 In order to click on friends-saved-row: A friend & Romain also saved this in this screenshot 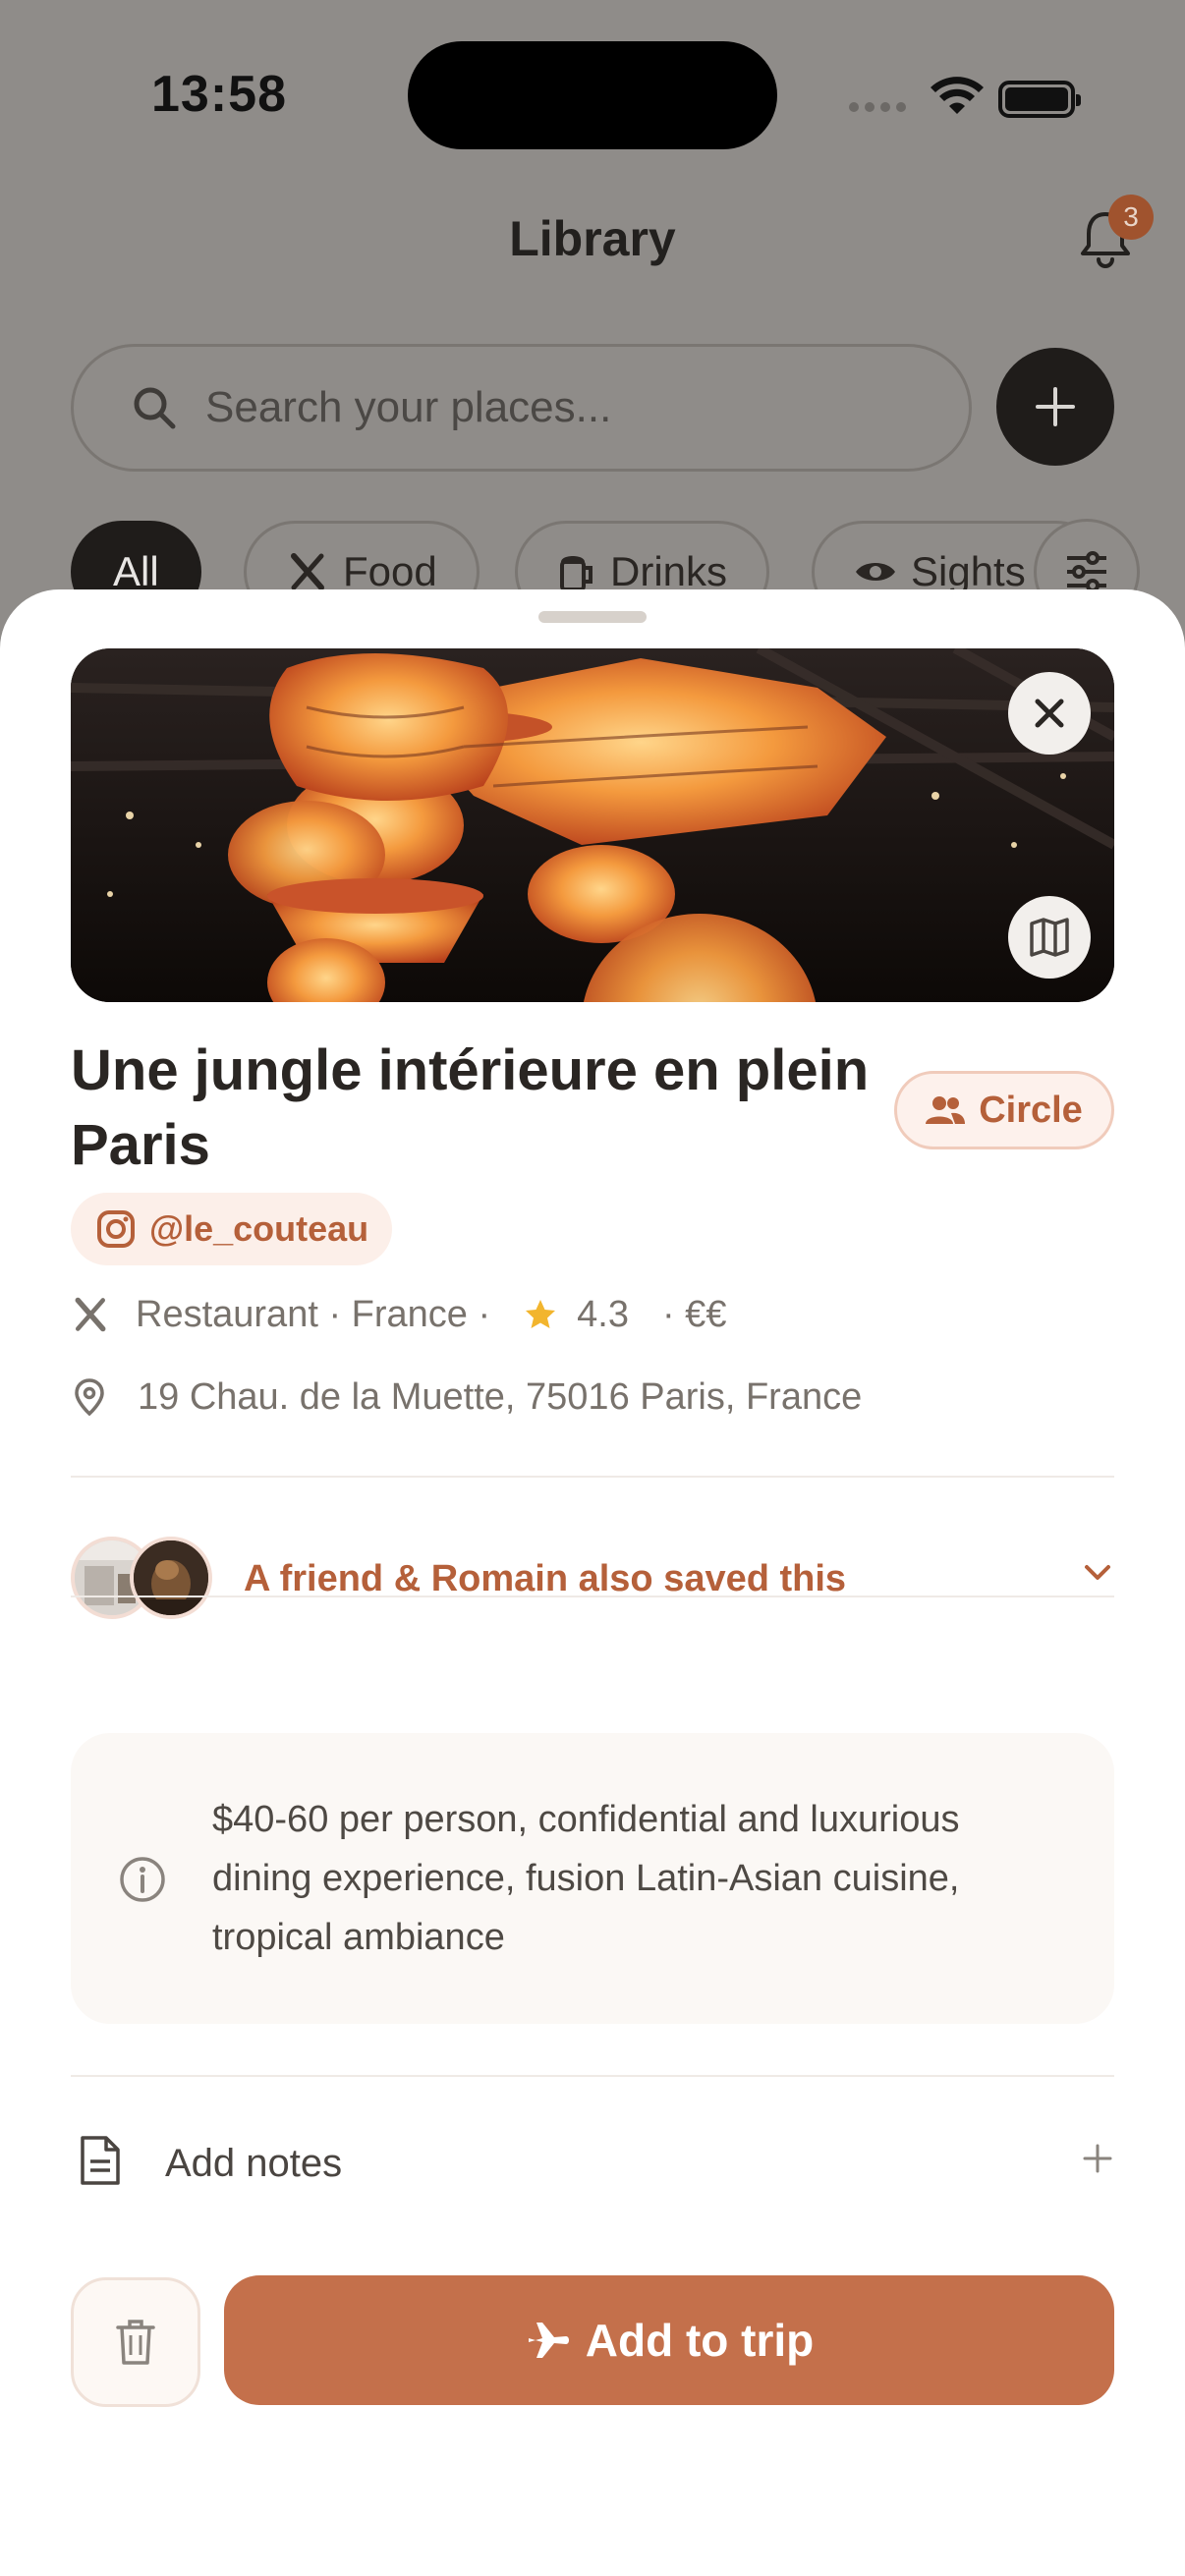, I will do `click(592, 1580)`.